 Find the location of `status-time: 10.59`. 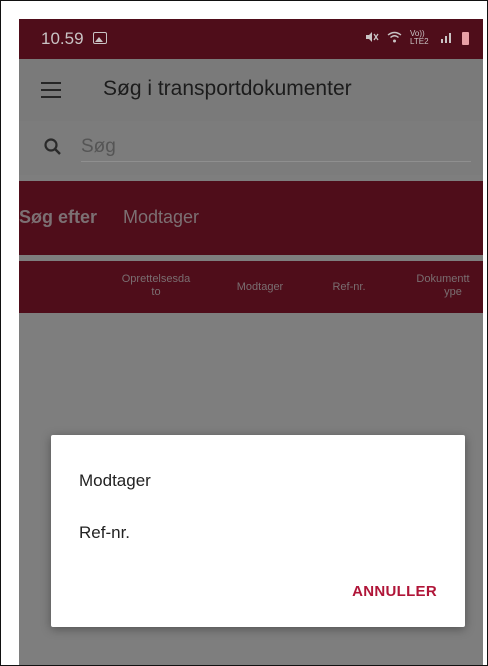

status-time: 10.59 is located at coordinates (62, 38).